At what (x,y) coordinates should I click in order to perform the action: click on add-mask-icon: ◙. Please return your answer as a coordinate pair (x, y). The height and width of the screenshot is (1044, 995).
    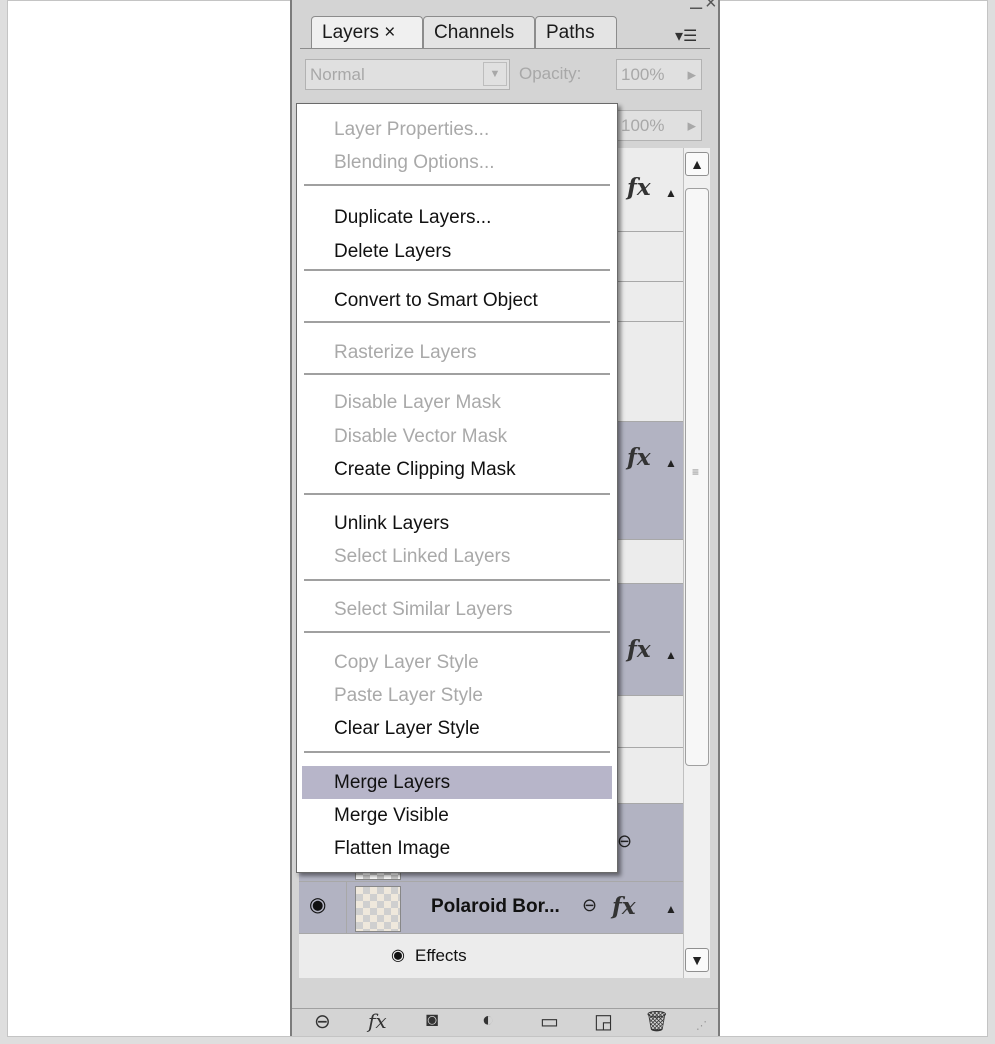
    Looking at the image, I should click on (432, 1020).